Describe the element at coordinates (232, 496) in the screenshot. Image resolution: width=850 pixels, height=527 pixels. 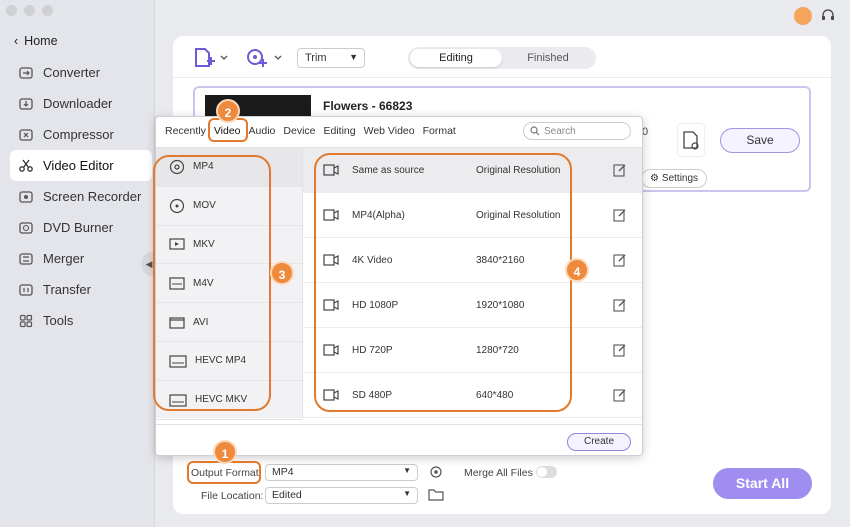
I see `file-location-label: File Location:` at that location.